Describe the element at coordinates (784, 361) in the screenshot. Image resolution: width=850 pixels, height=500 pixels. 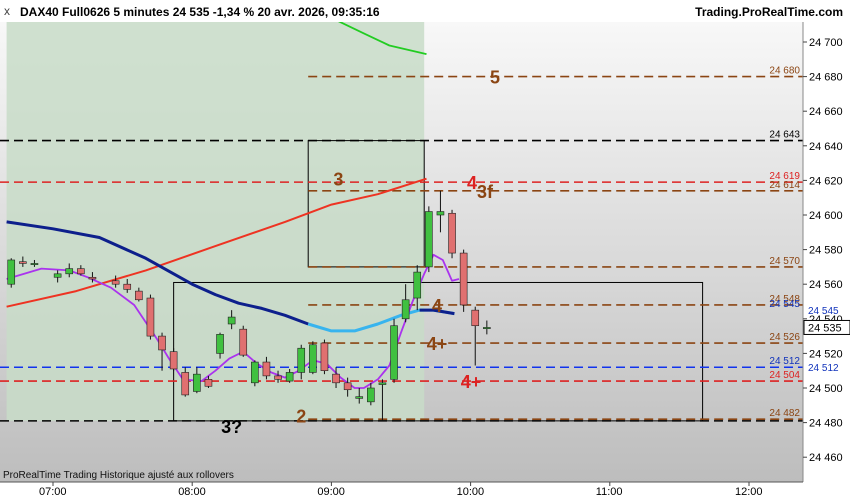
I see `level-price-label: 24 512` at that location.